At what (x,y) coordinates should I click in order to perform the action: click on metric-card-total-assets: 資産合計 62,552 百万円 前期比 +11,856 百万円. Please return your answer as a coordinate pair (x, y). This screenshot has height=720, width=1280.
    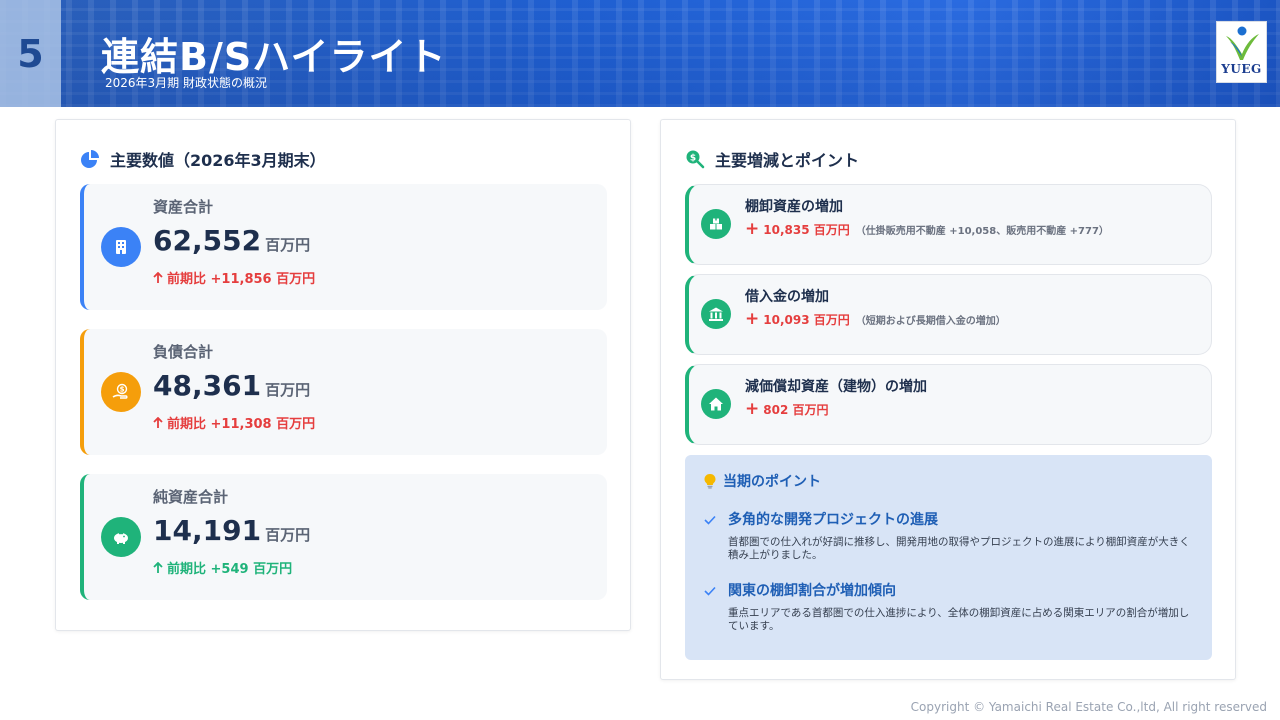
    Looking at the image, I should click on (343, 247).